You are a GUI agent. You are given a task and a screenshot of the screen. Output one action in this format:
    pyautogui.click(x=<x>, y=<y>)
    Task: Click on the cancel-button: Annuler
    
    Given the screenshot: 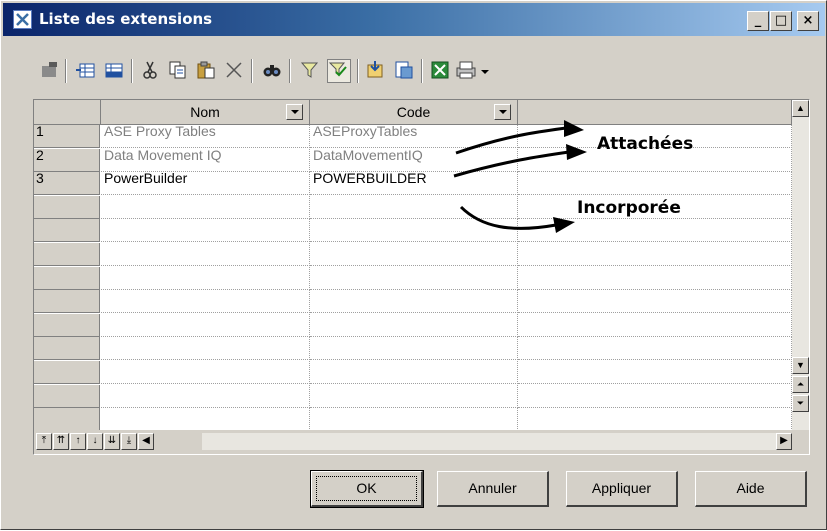 What is the action you would take?
    pyautogui.click(x=493, y=489)
    